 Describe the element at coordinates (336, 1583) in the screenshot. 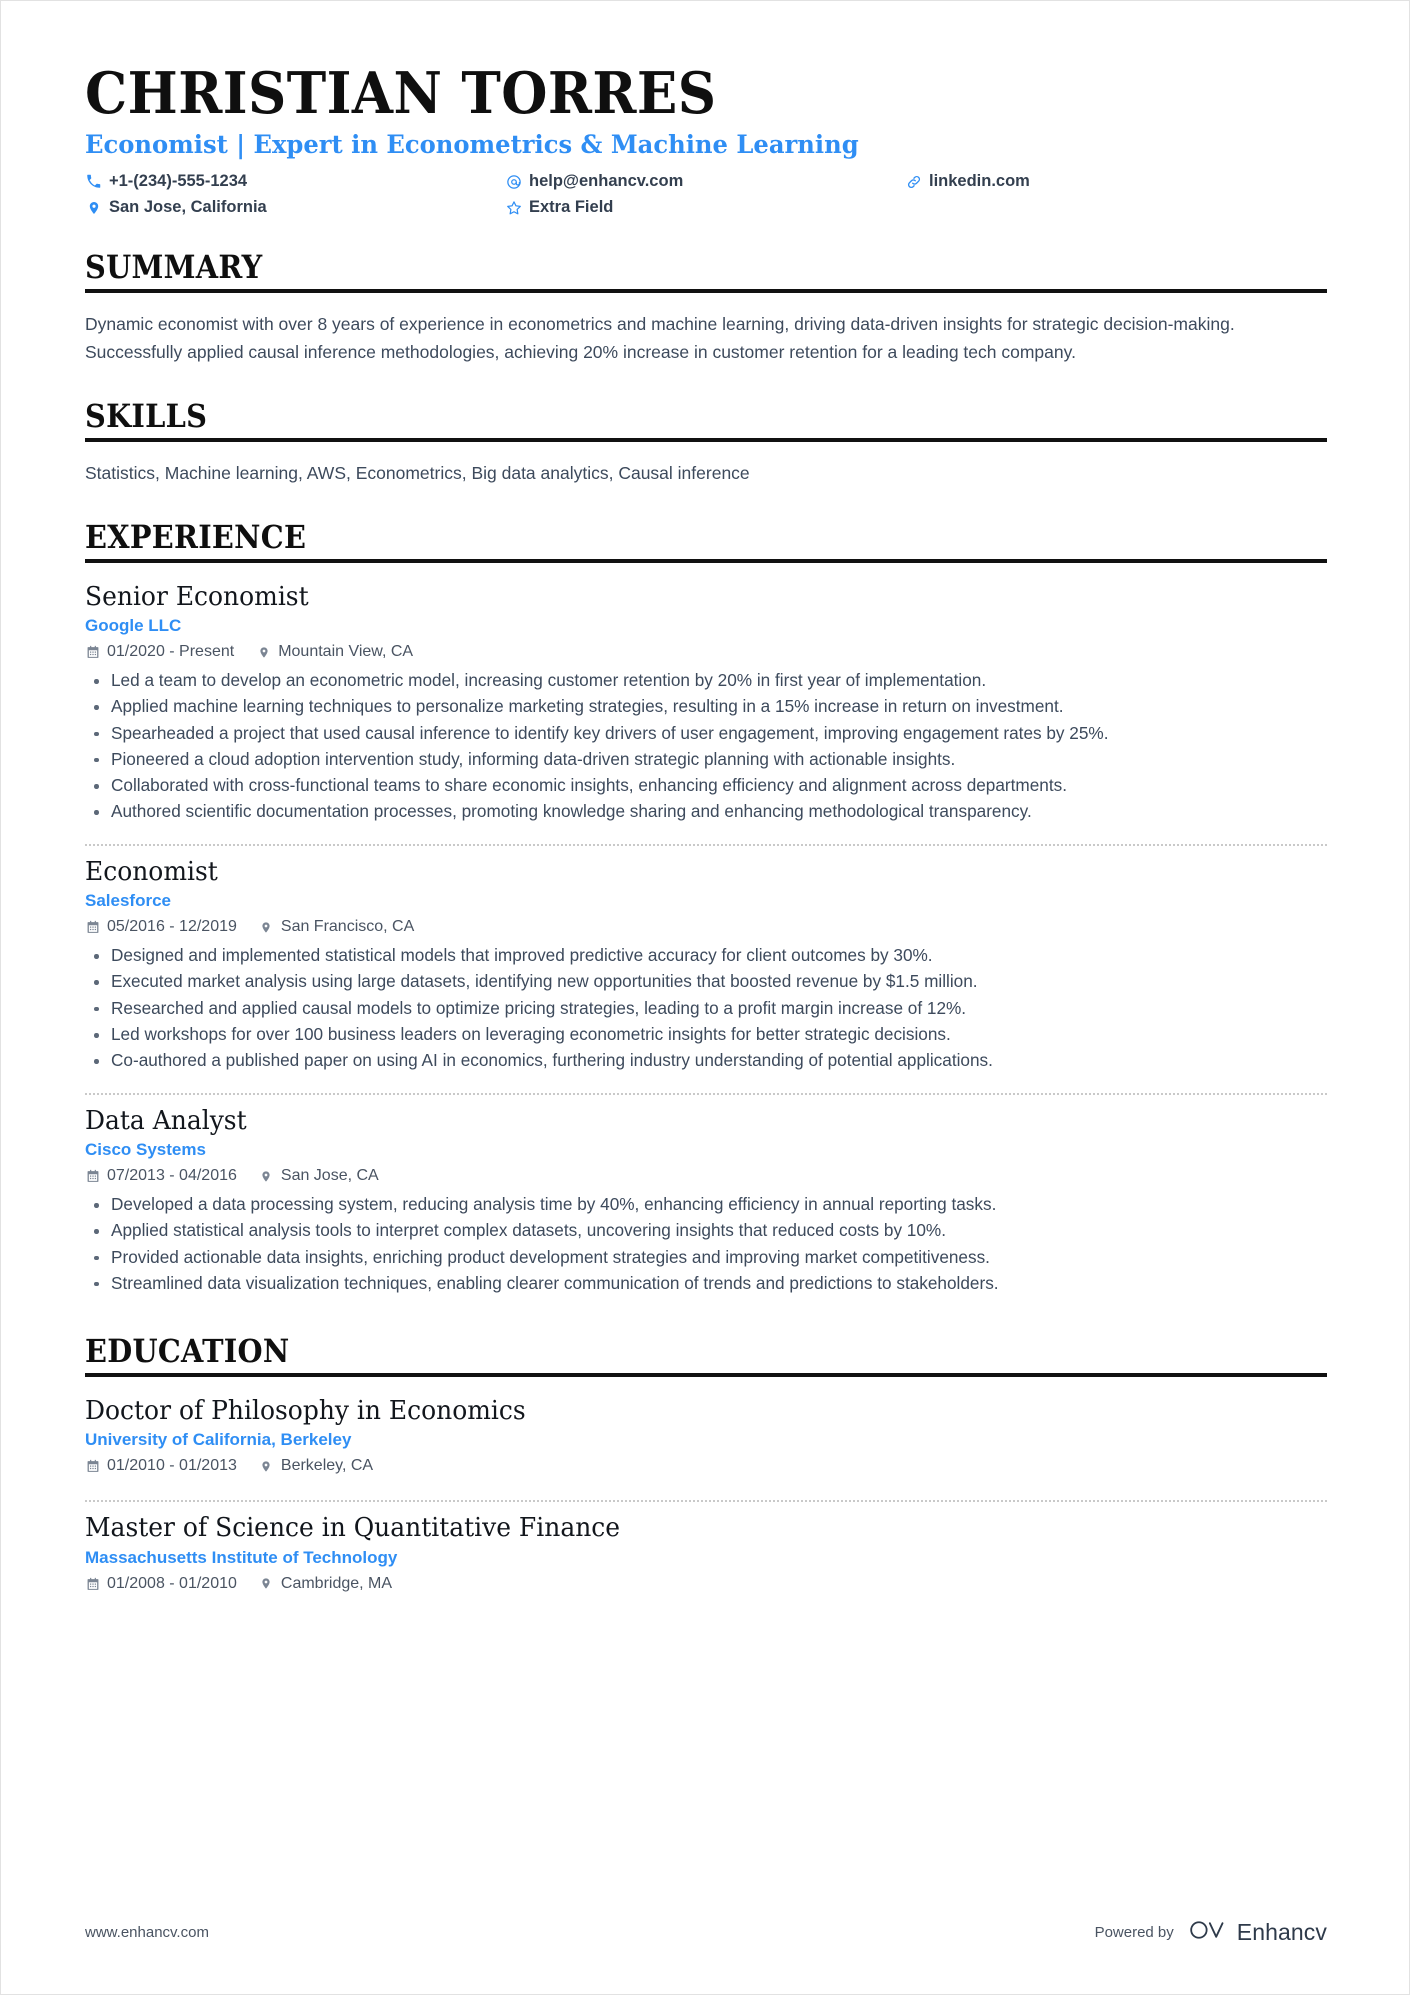

I see `entry-location-text: Cambridge, MA` at that location.